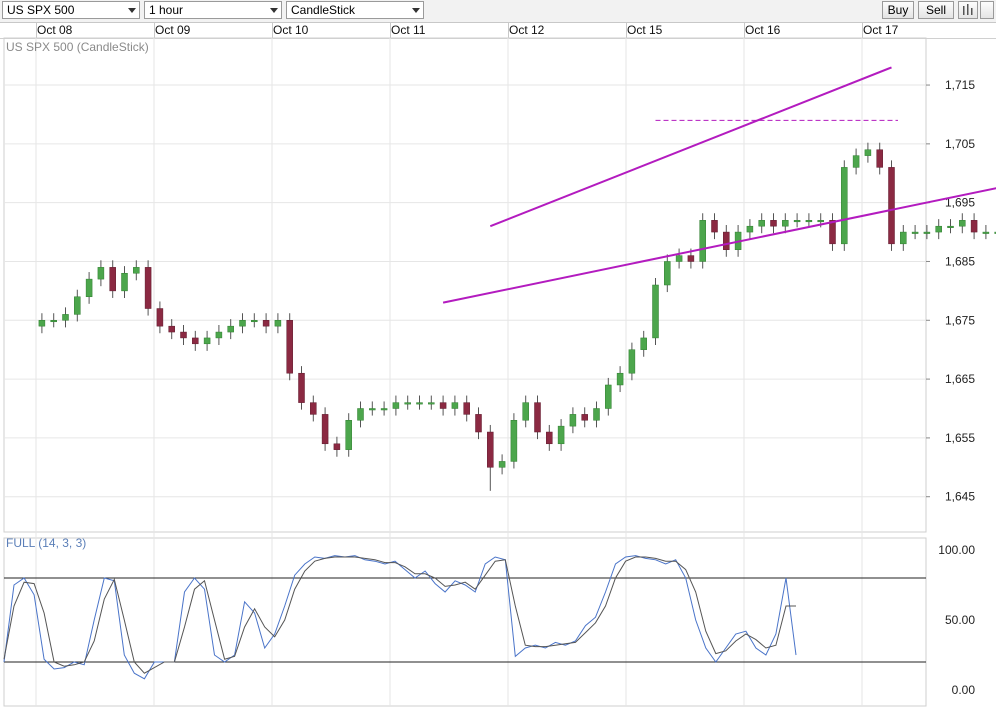 This screenshot has height=712, width=996. Describe the element at coordinates (960, 620) in the screenshot. I see `stoch-tick-label: 50.00` at that location.